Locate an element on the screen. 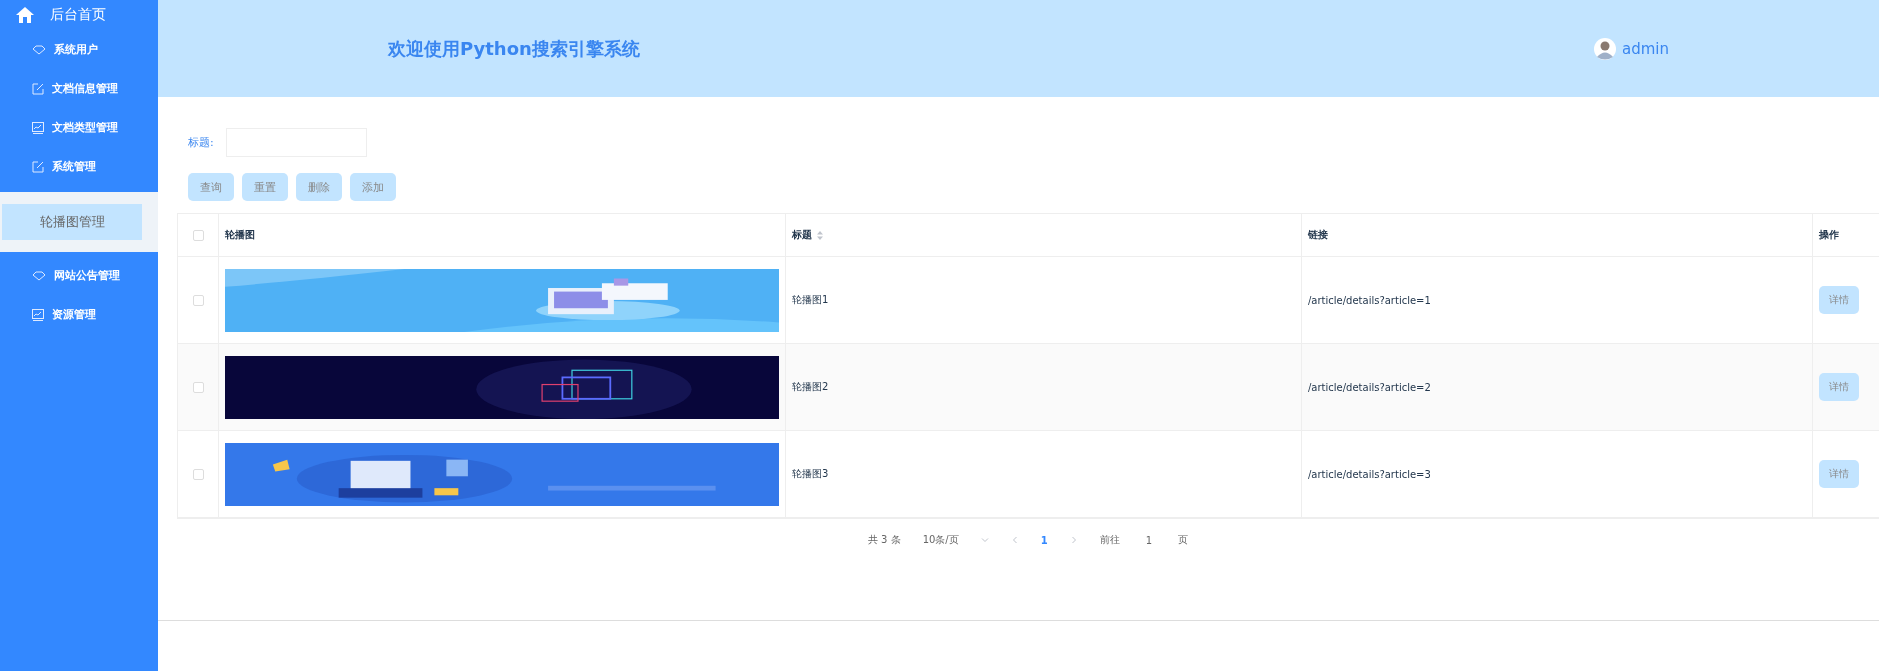  page-number: 1 is located at coordinates (1044, 540).